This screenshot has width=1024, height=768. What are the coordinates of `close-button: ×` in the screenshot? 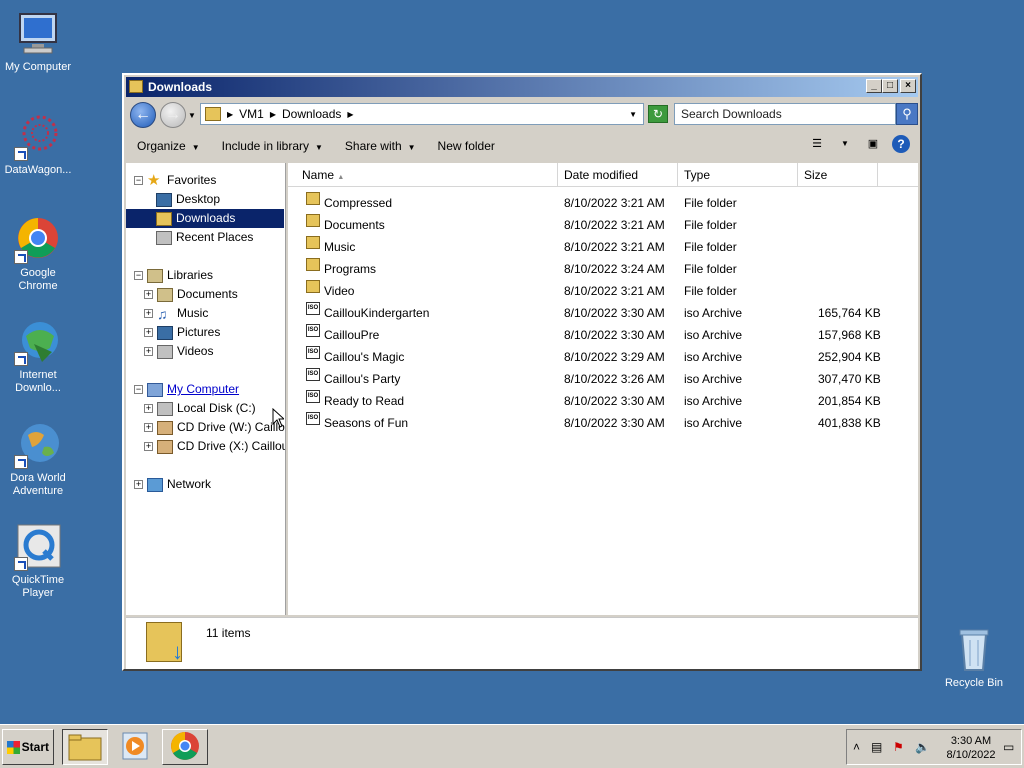 It's located at (908, 86).